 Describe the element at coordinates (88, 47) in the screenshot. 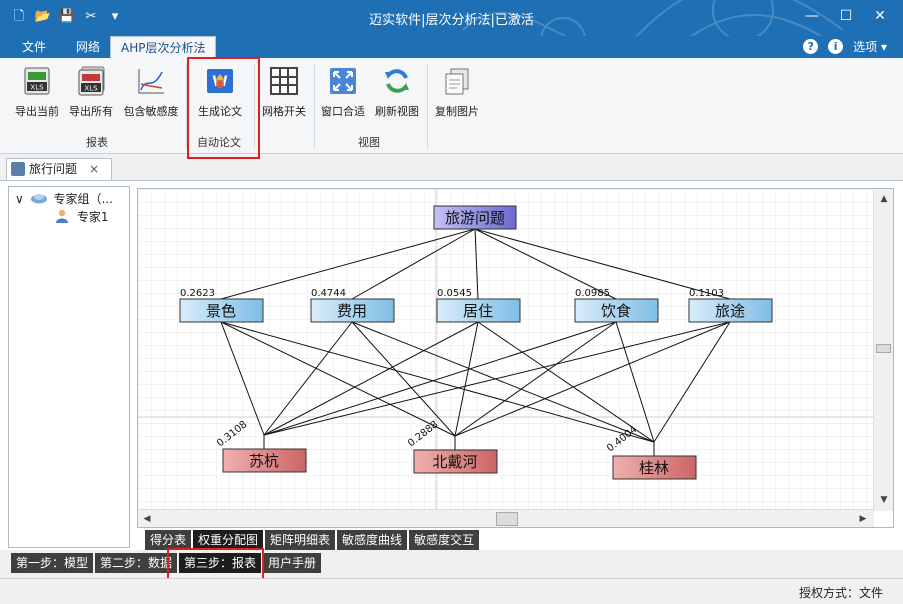

I see `tab-network: 网络` at that location.